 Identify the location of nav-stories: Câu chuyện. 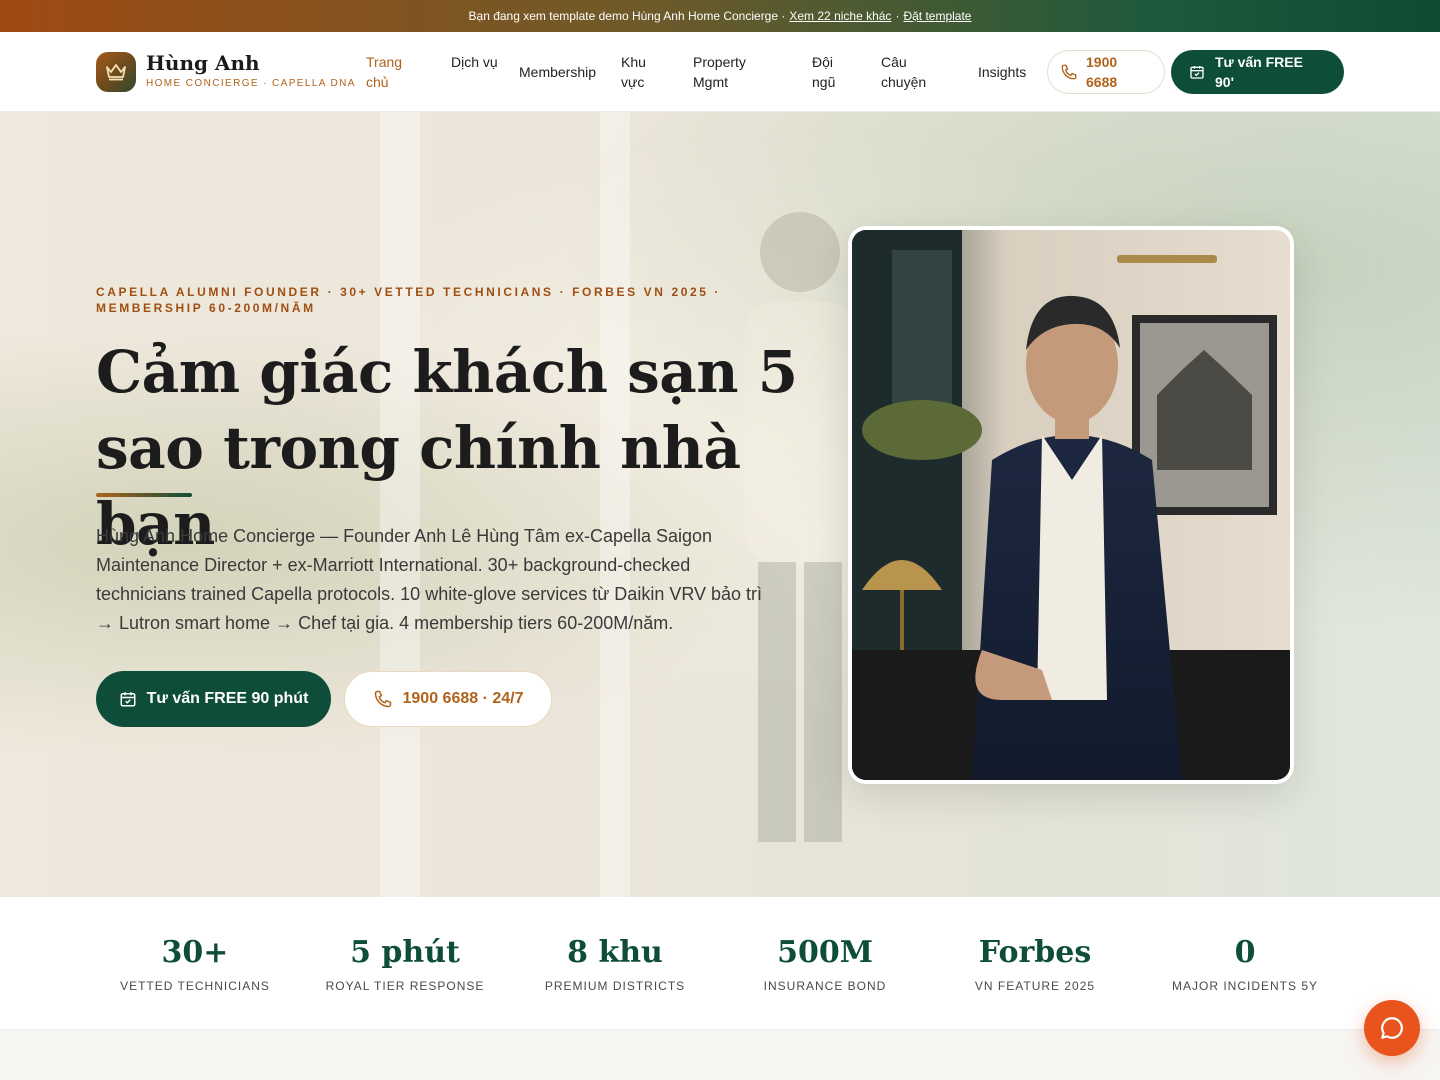
(912, 72).